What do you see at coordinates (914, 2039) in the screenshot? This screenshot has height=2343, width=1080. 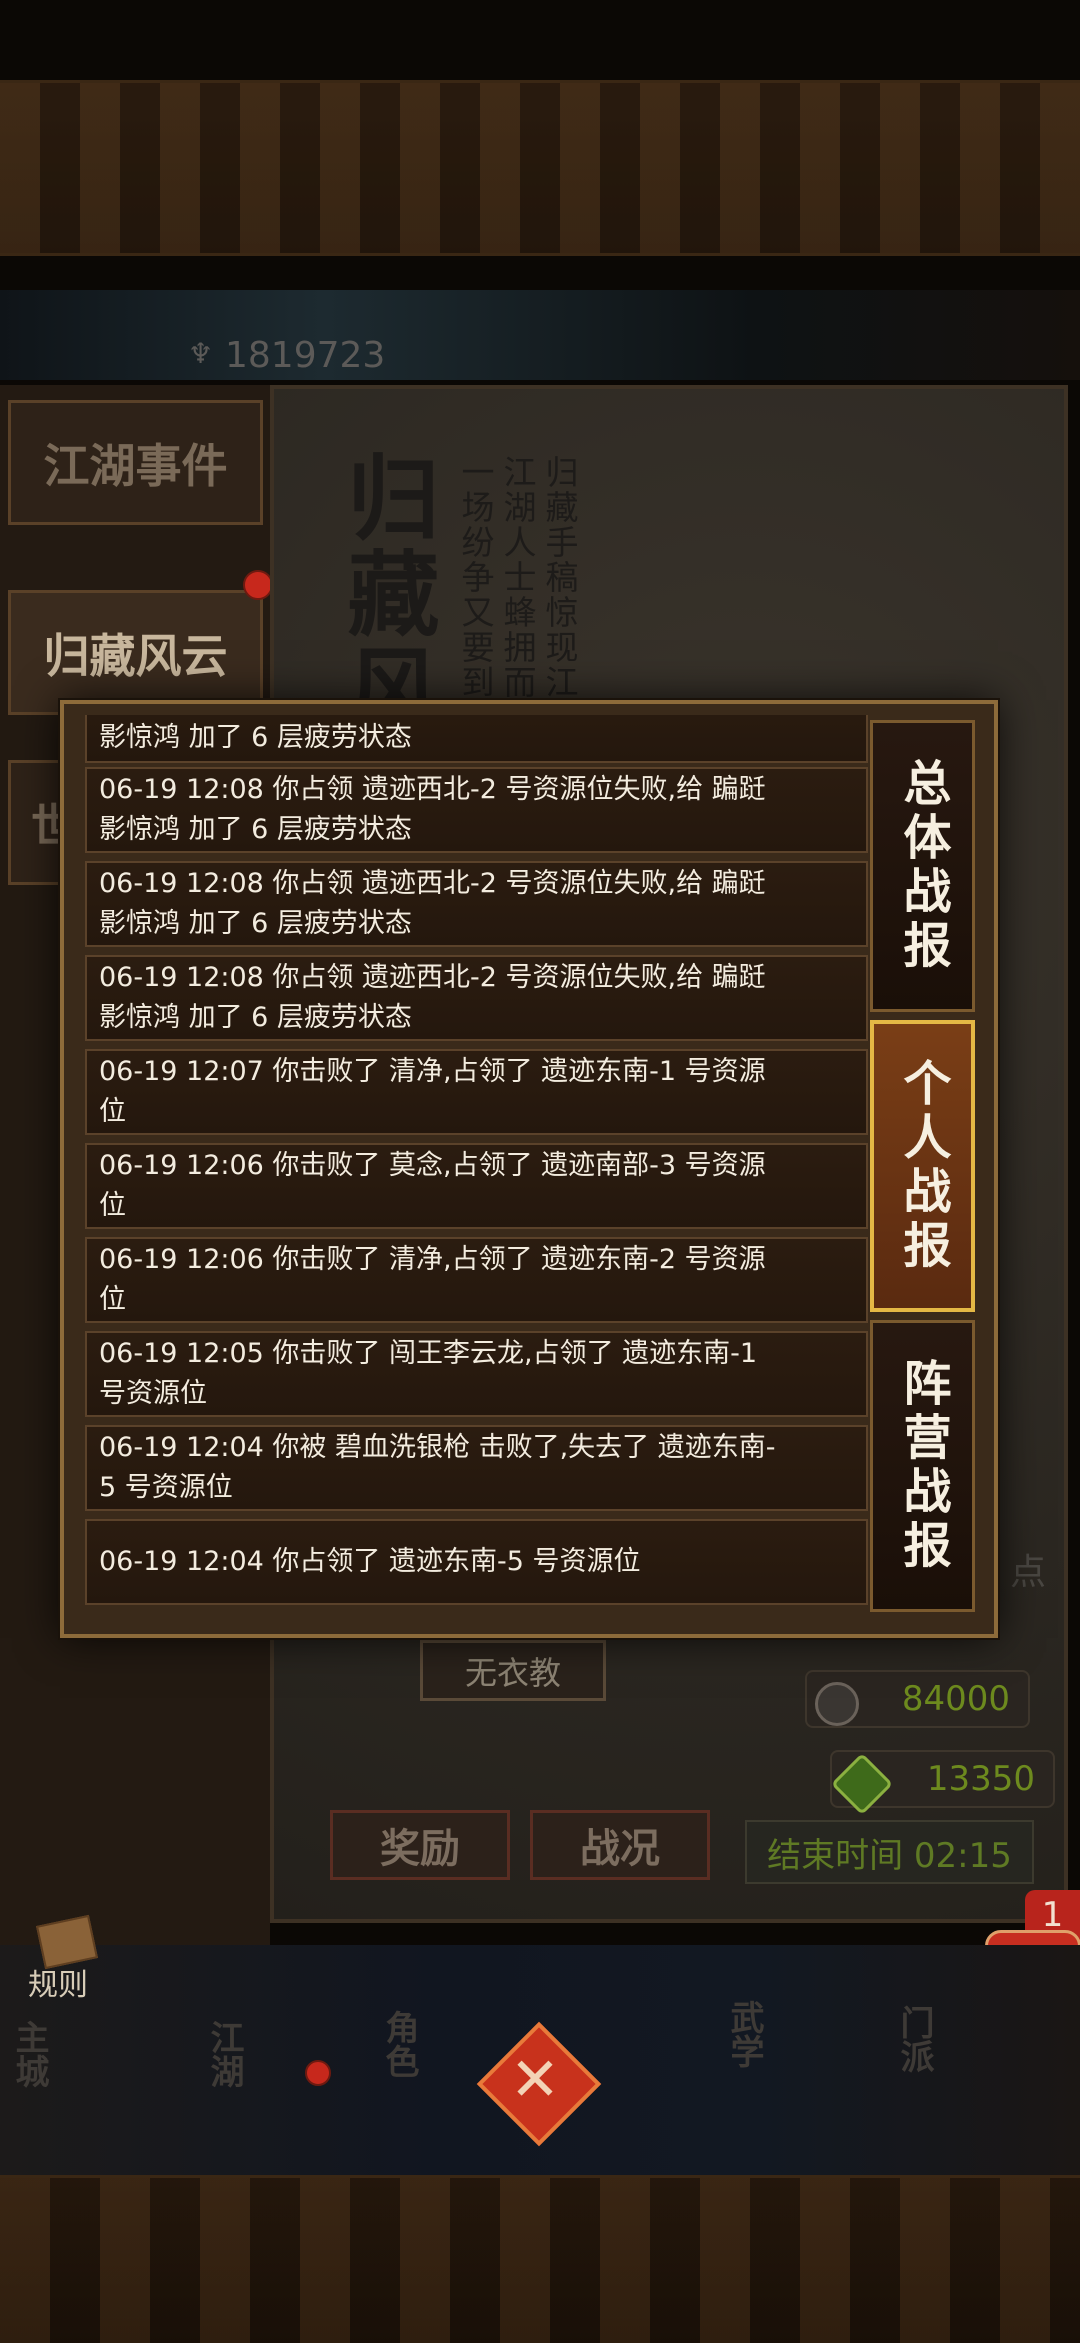 I see `nav-sect: 门派` at bounding box center [914, 2039].